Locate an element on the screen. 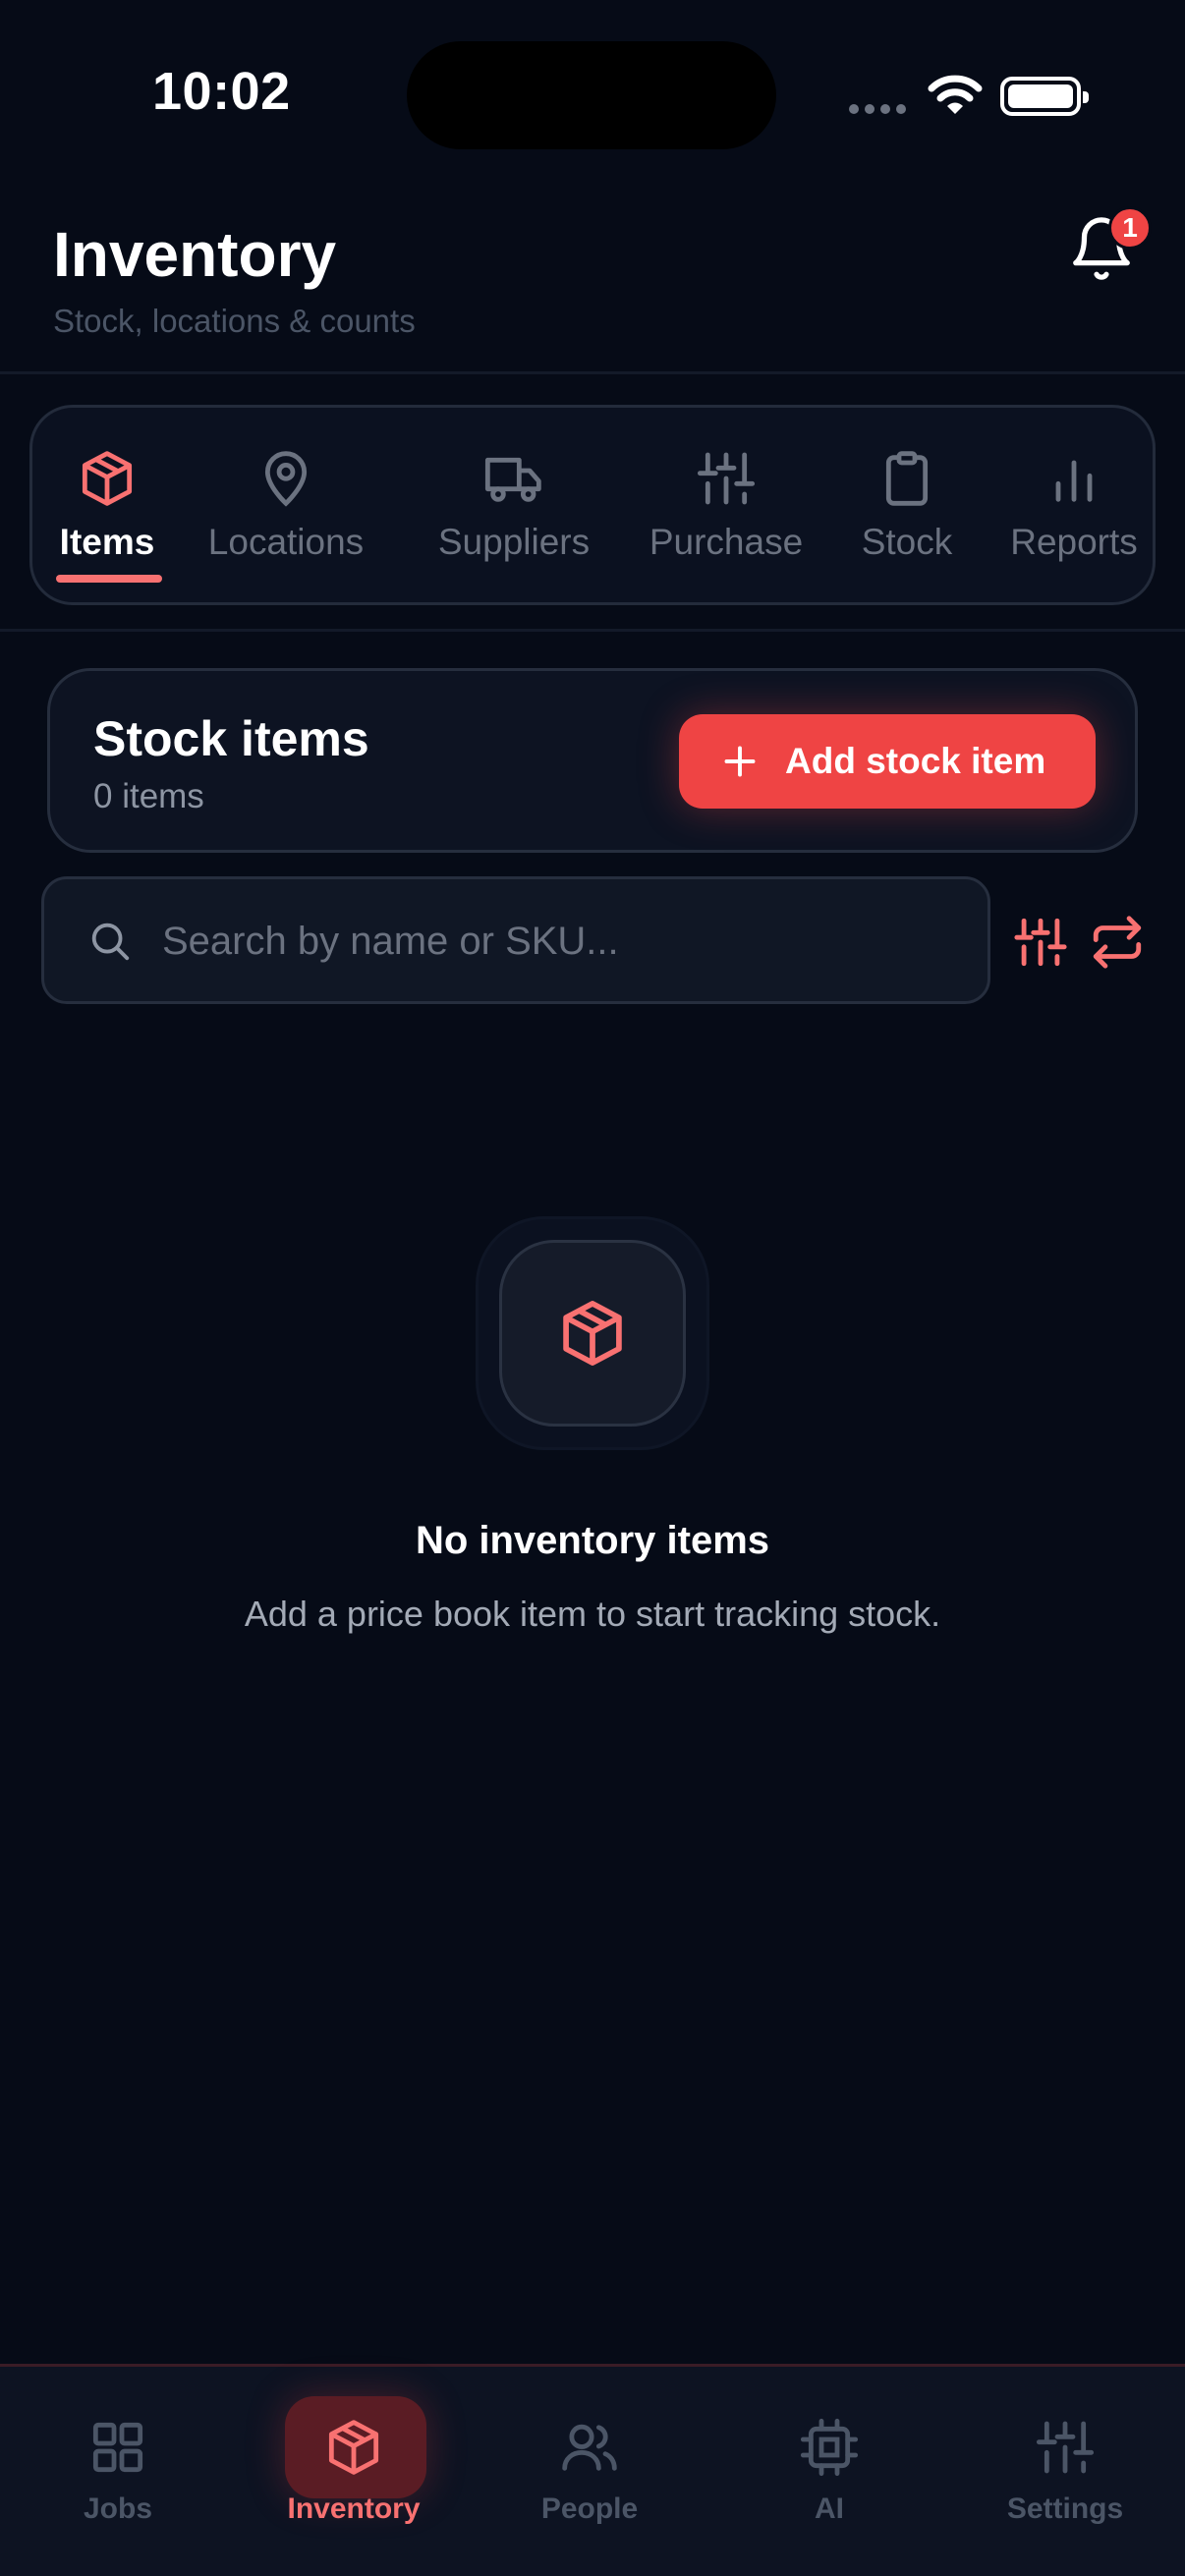 The image size is (1185, 2576). tab-items: Items is located at coordinates (107, 505).